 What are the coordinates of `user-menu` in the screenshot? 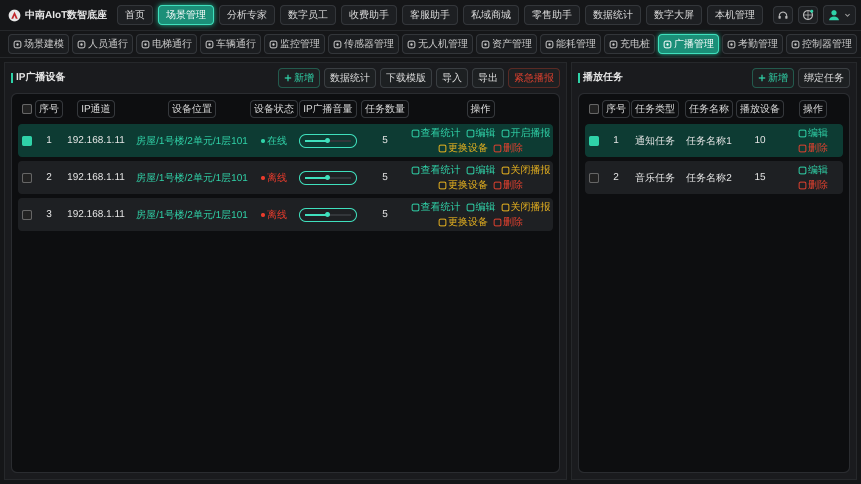 It's located at (839, 15).